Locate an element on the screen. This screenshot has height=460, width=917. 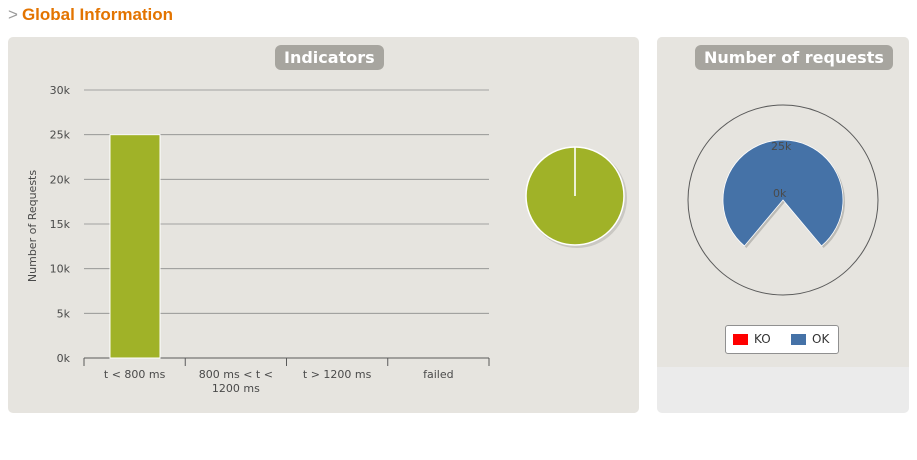
legend-item-ko: KO is located at coordinates (752, 339).